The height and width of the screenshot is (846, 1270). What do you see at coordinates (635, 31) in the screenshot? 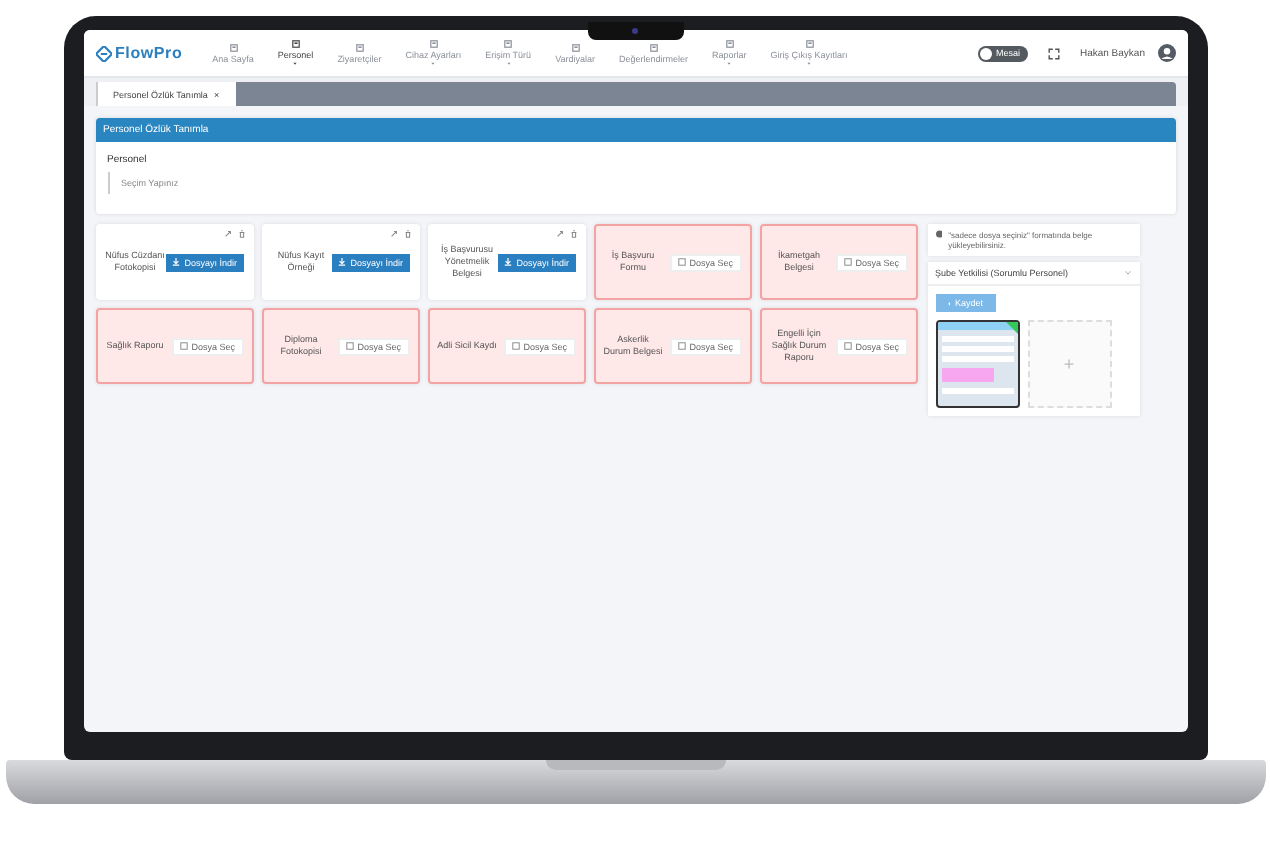
I see `camera-notch` at bounding box center [635, 31].